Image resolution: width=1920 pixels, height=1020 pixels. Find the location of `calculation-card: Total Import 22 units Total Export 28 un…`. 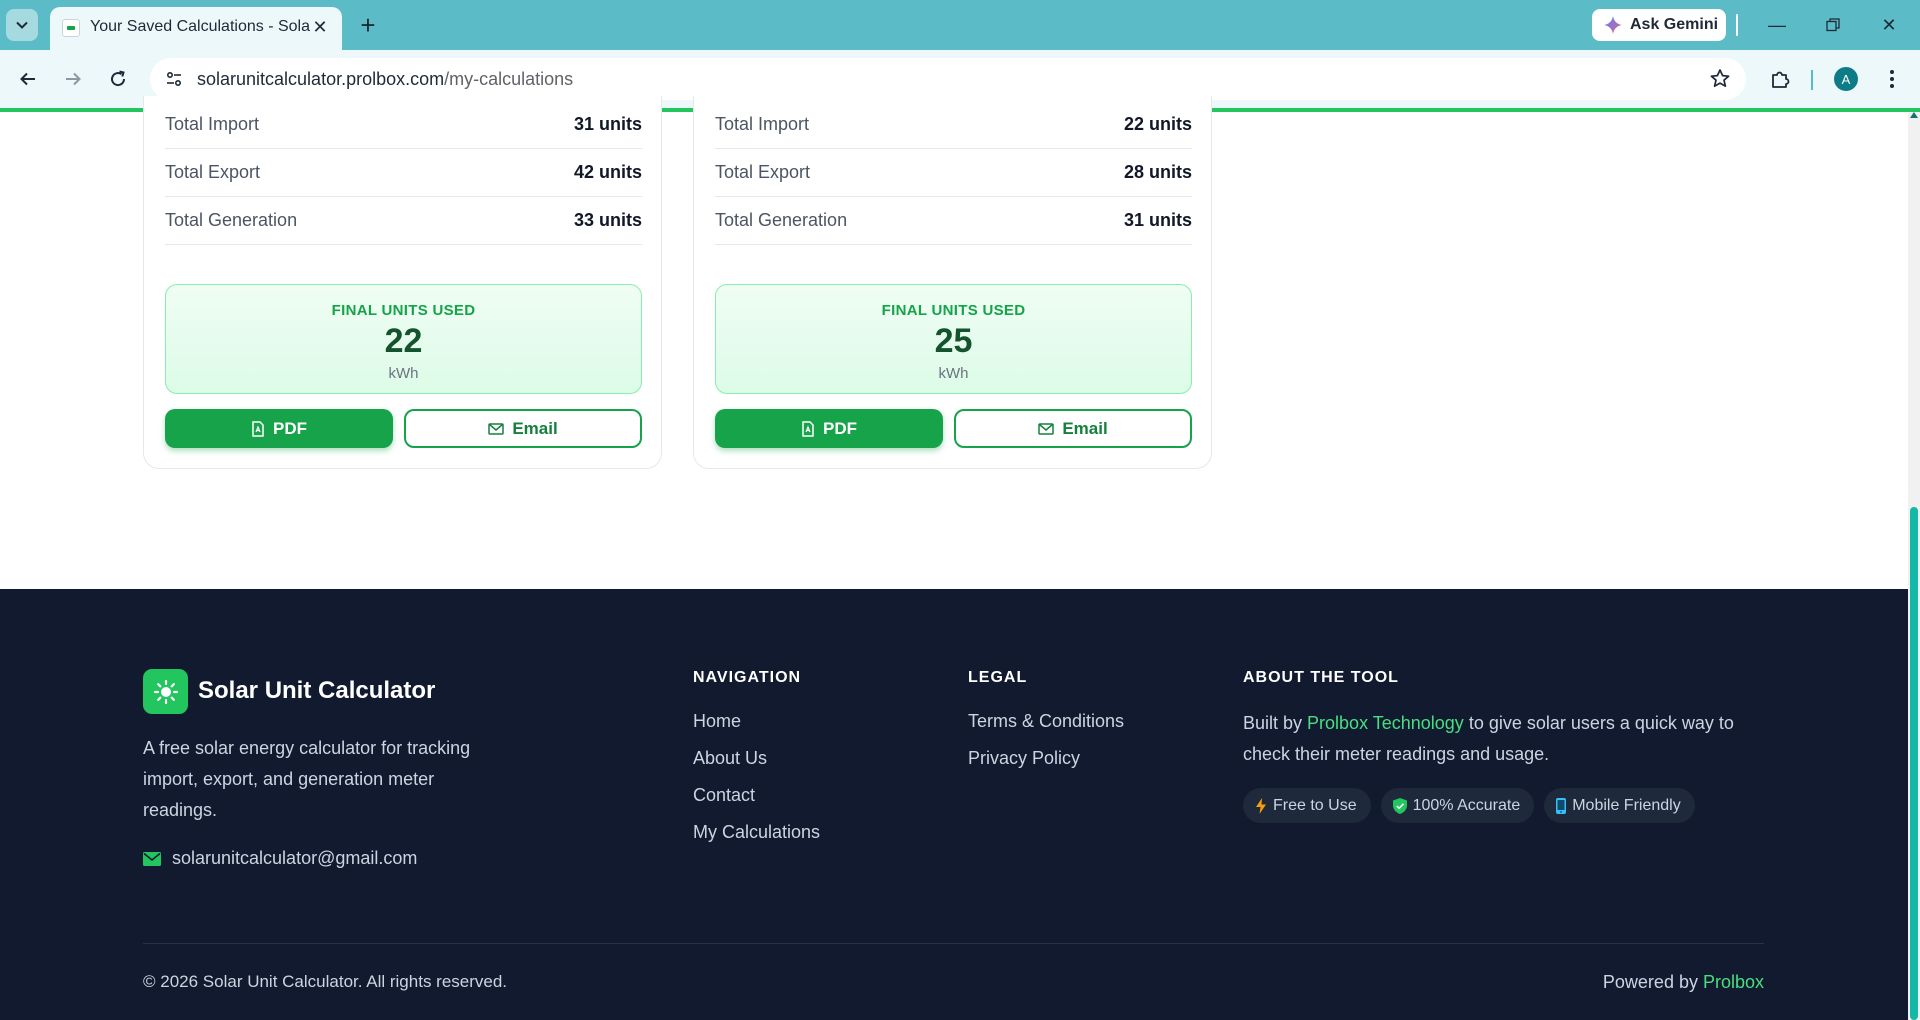

calculation-card: Total Import 22 units Total Export 28 un… is located at coordinates (952, 282).